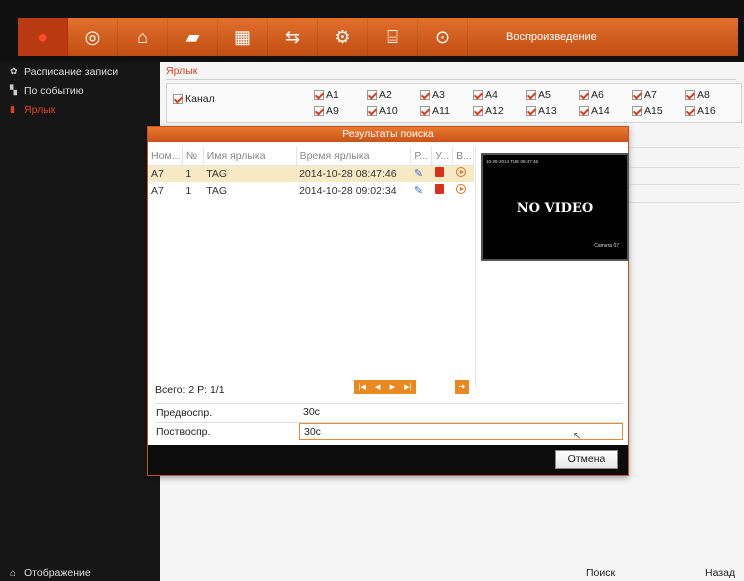  What do you see at coordinates (385, 95) in the screenshot?
I see `channel-label: A2` at bounding box center [385, 95].